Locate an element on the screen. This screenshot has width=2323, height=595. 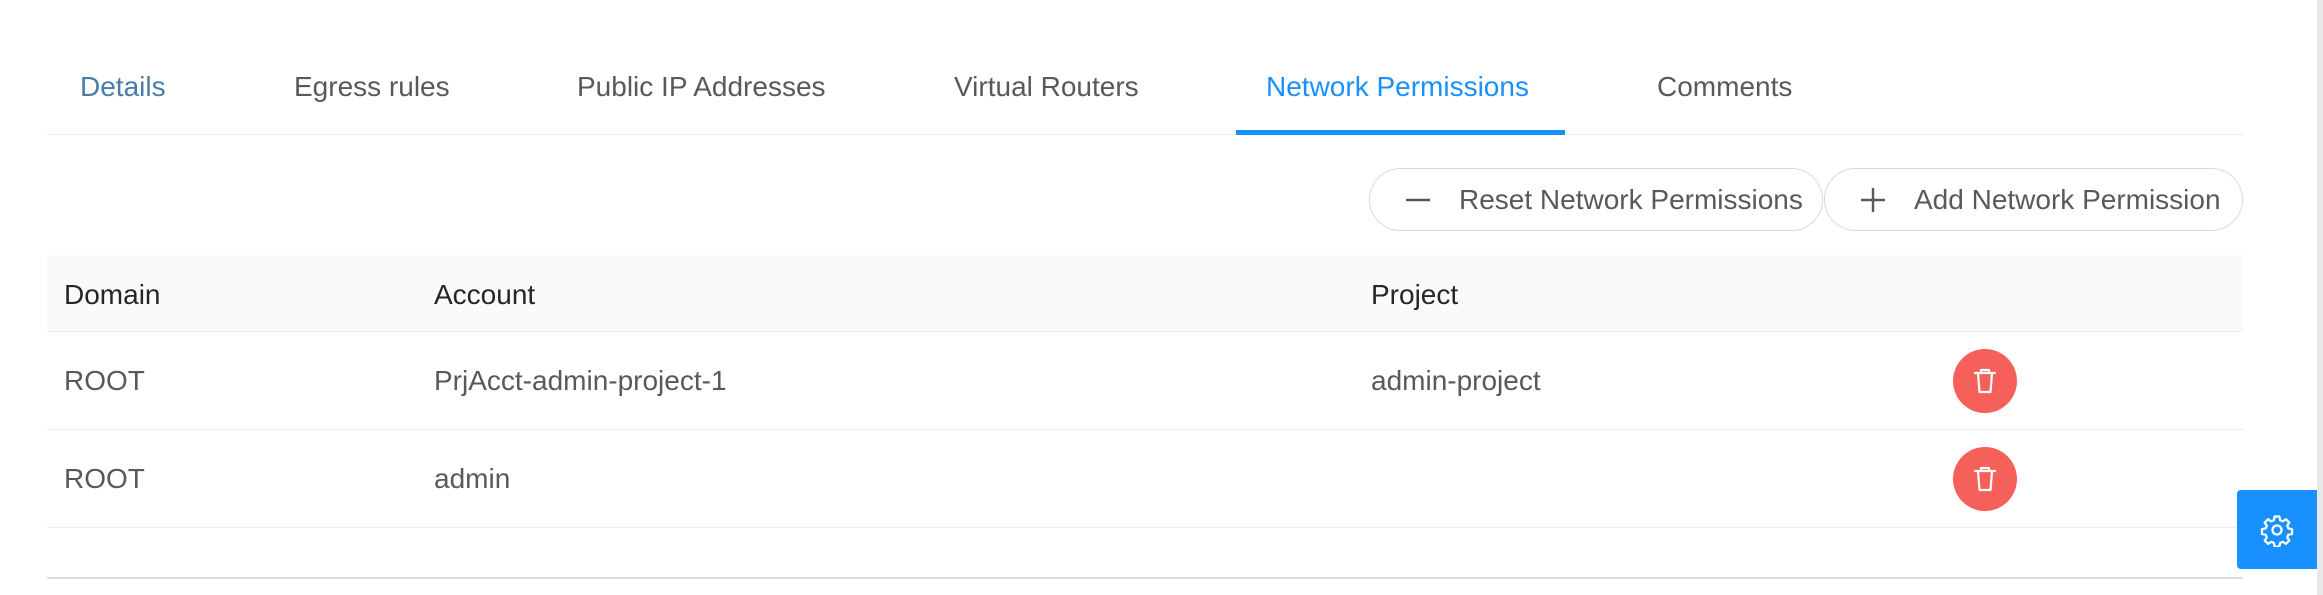
active-tab-indicator is located at coordinates (1400, 132).